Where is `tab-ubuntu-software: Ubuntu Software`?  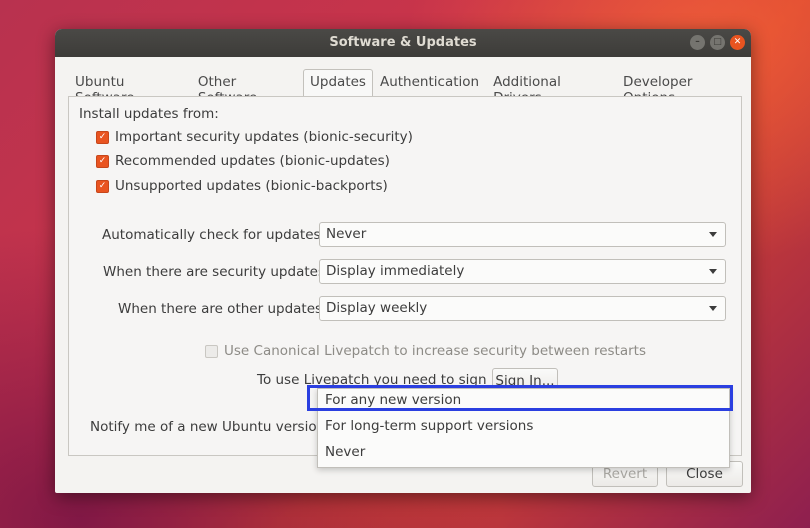
tab-ubuntu-software: Ubuntu Software is located at coordinates (129, 87).